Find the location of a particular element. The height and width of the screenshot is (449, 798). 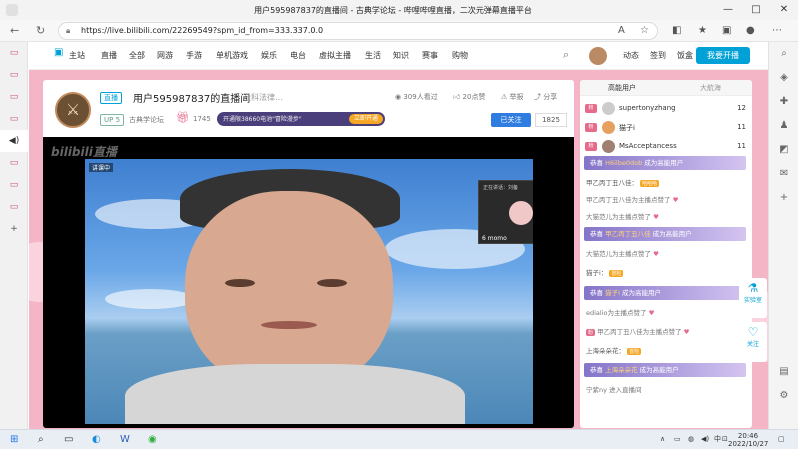

extensions-icon: ◧ is located at coordinates (676, 31).